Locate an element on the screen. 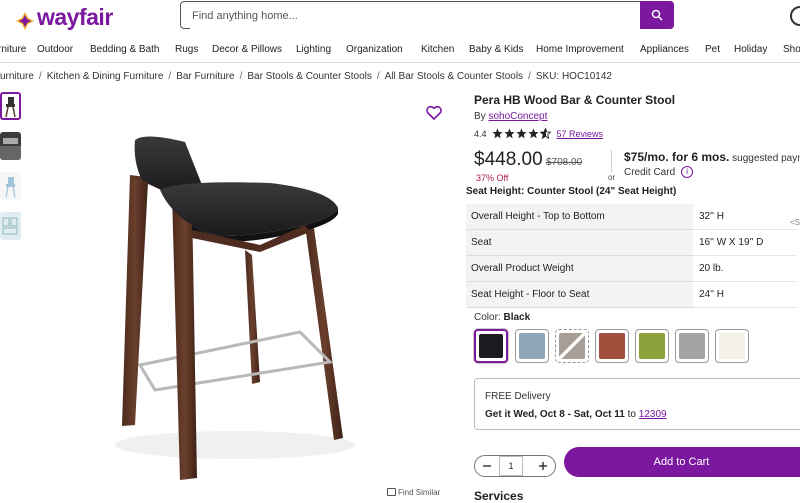 This screenshot has height=503, width=800. search-input is located at coordinates (419, 16).